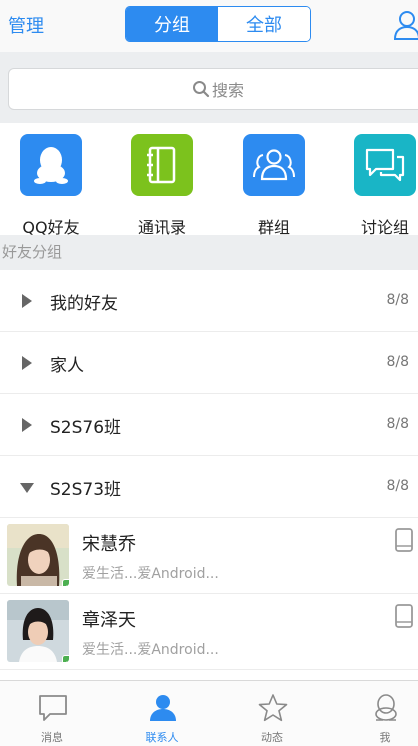 Image resolution: width=418 pixels, height=746 pixels. I want to click on tab-messages: 消息, so click(52, 713).